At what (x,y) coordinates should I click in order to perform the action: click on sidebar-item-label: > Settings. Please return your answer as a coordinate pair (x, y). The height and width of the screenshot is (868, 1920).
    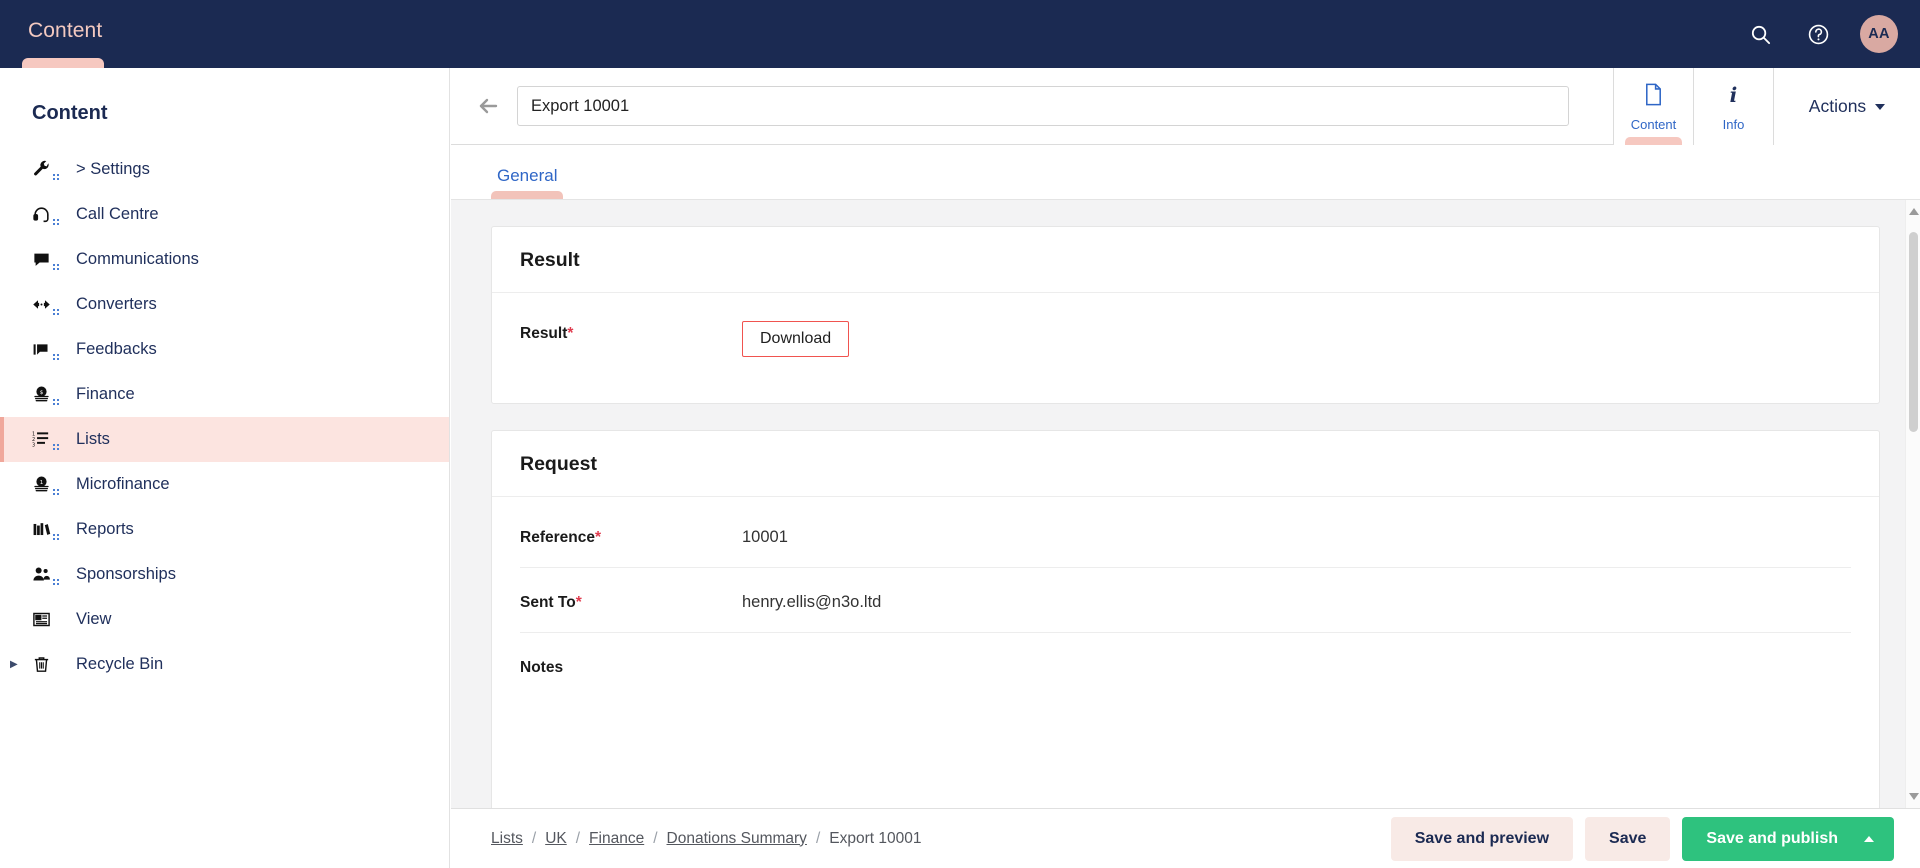
    Looking at the image, I should click on (113, 169).